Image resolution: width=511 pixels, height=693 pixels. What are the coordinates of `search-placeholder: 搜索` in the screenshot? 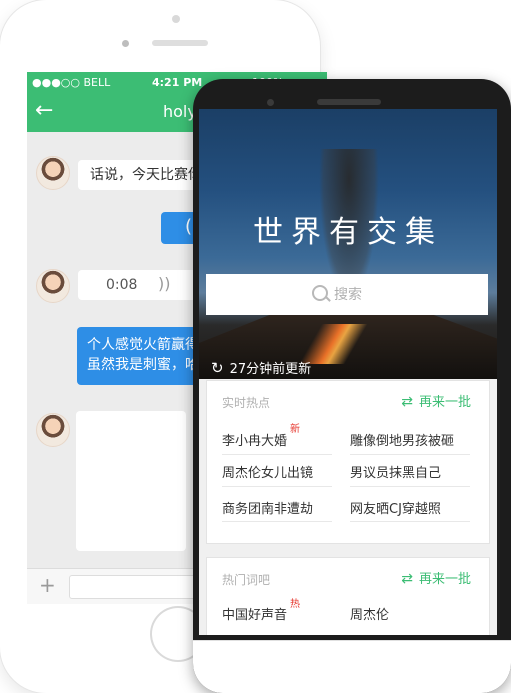 It's located at (348, 295).